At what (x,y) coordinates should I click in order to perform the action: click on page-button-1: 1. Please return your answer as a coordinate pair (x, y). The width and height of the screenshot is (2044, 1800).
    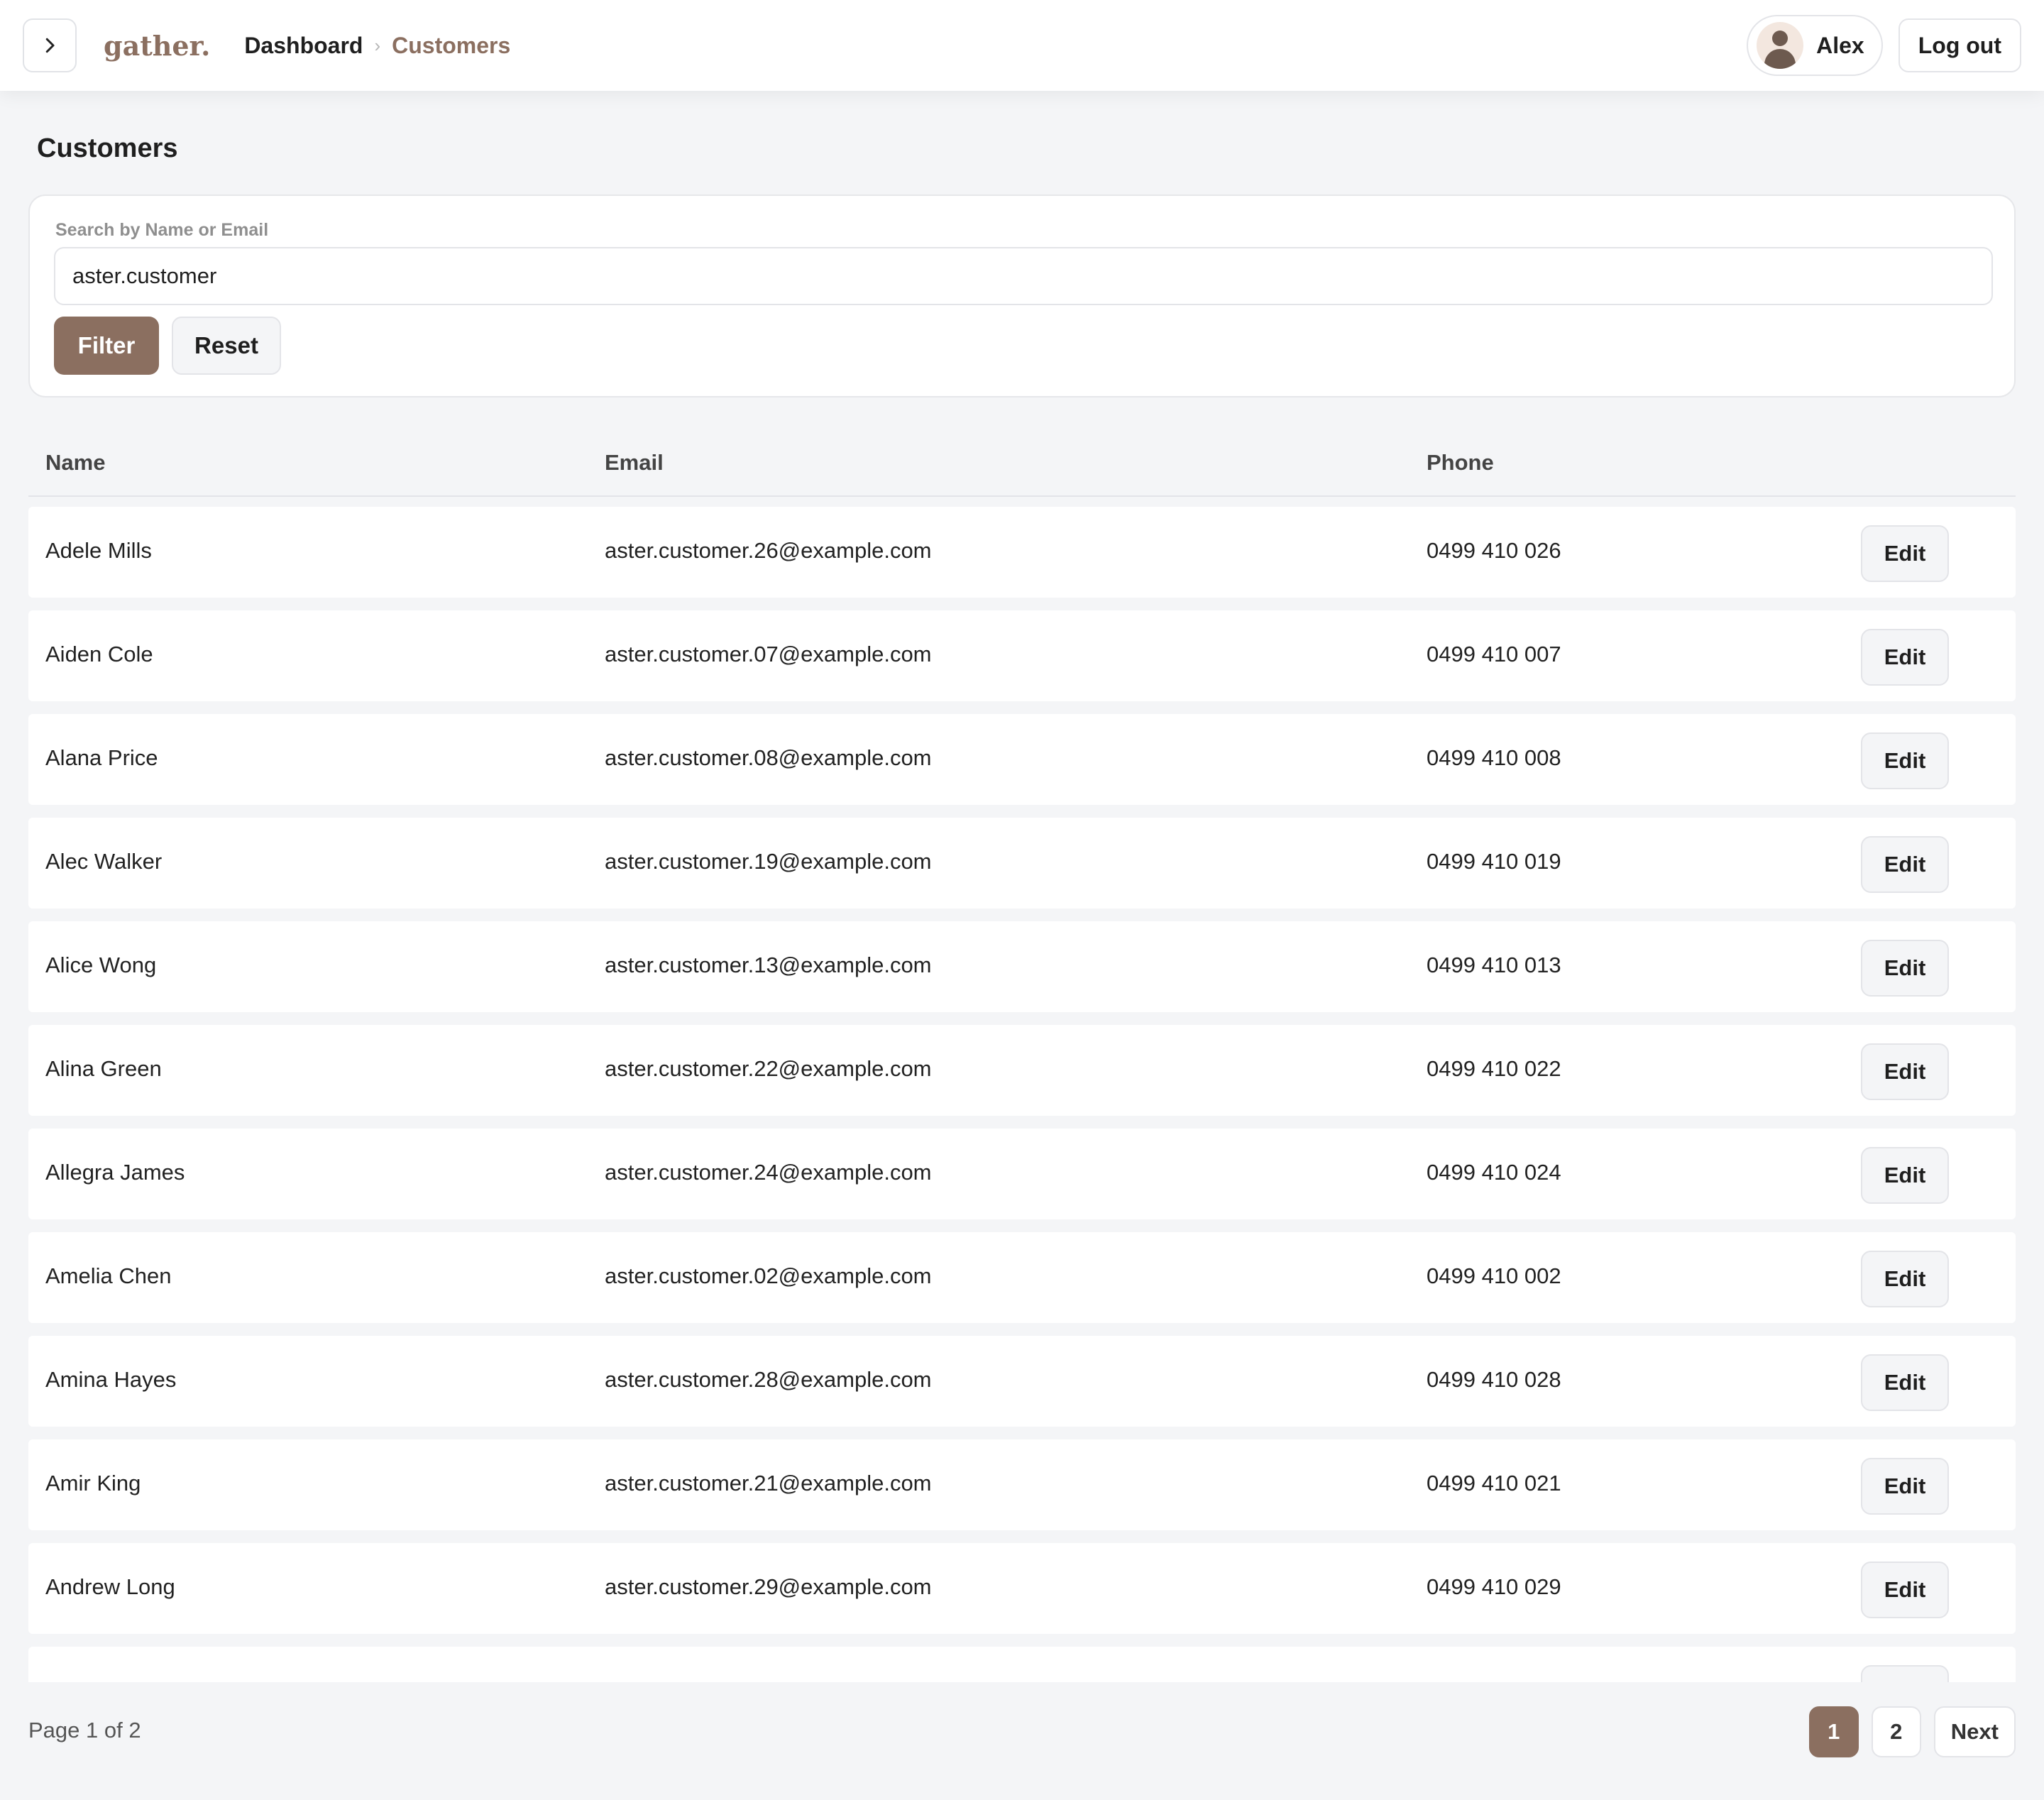
    Looking at the image, I should click on (1833, 1731).